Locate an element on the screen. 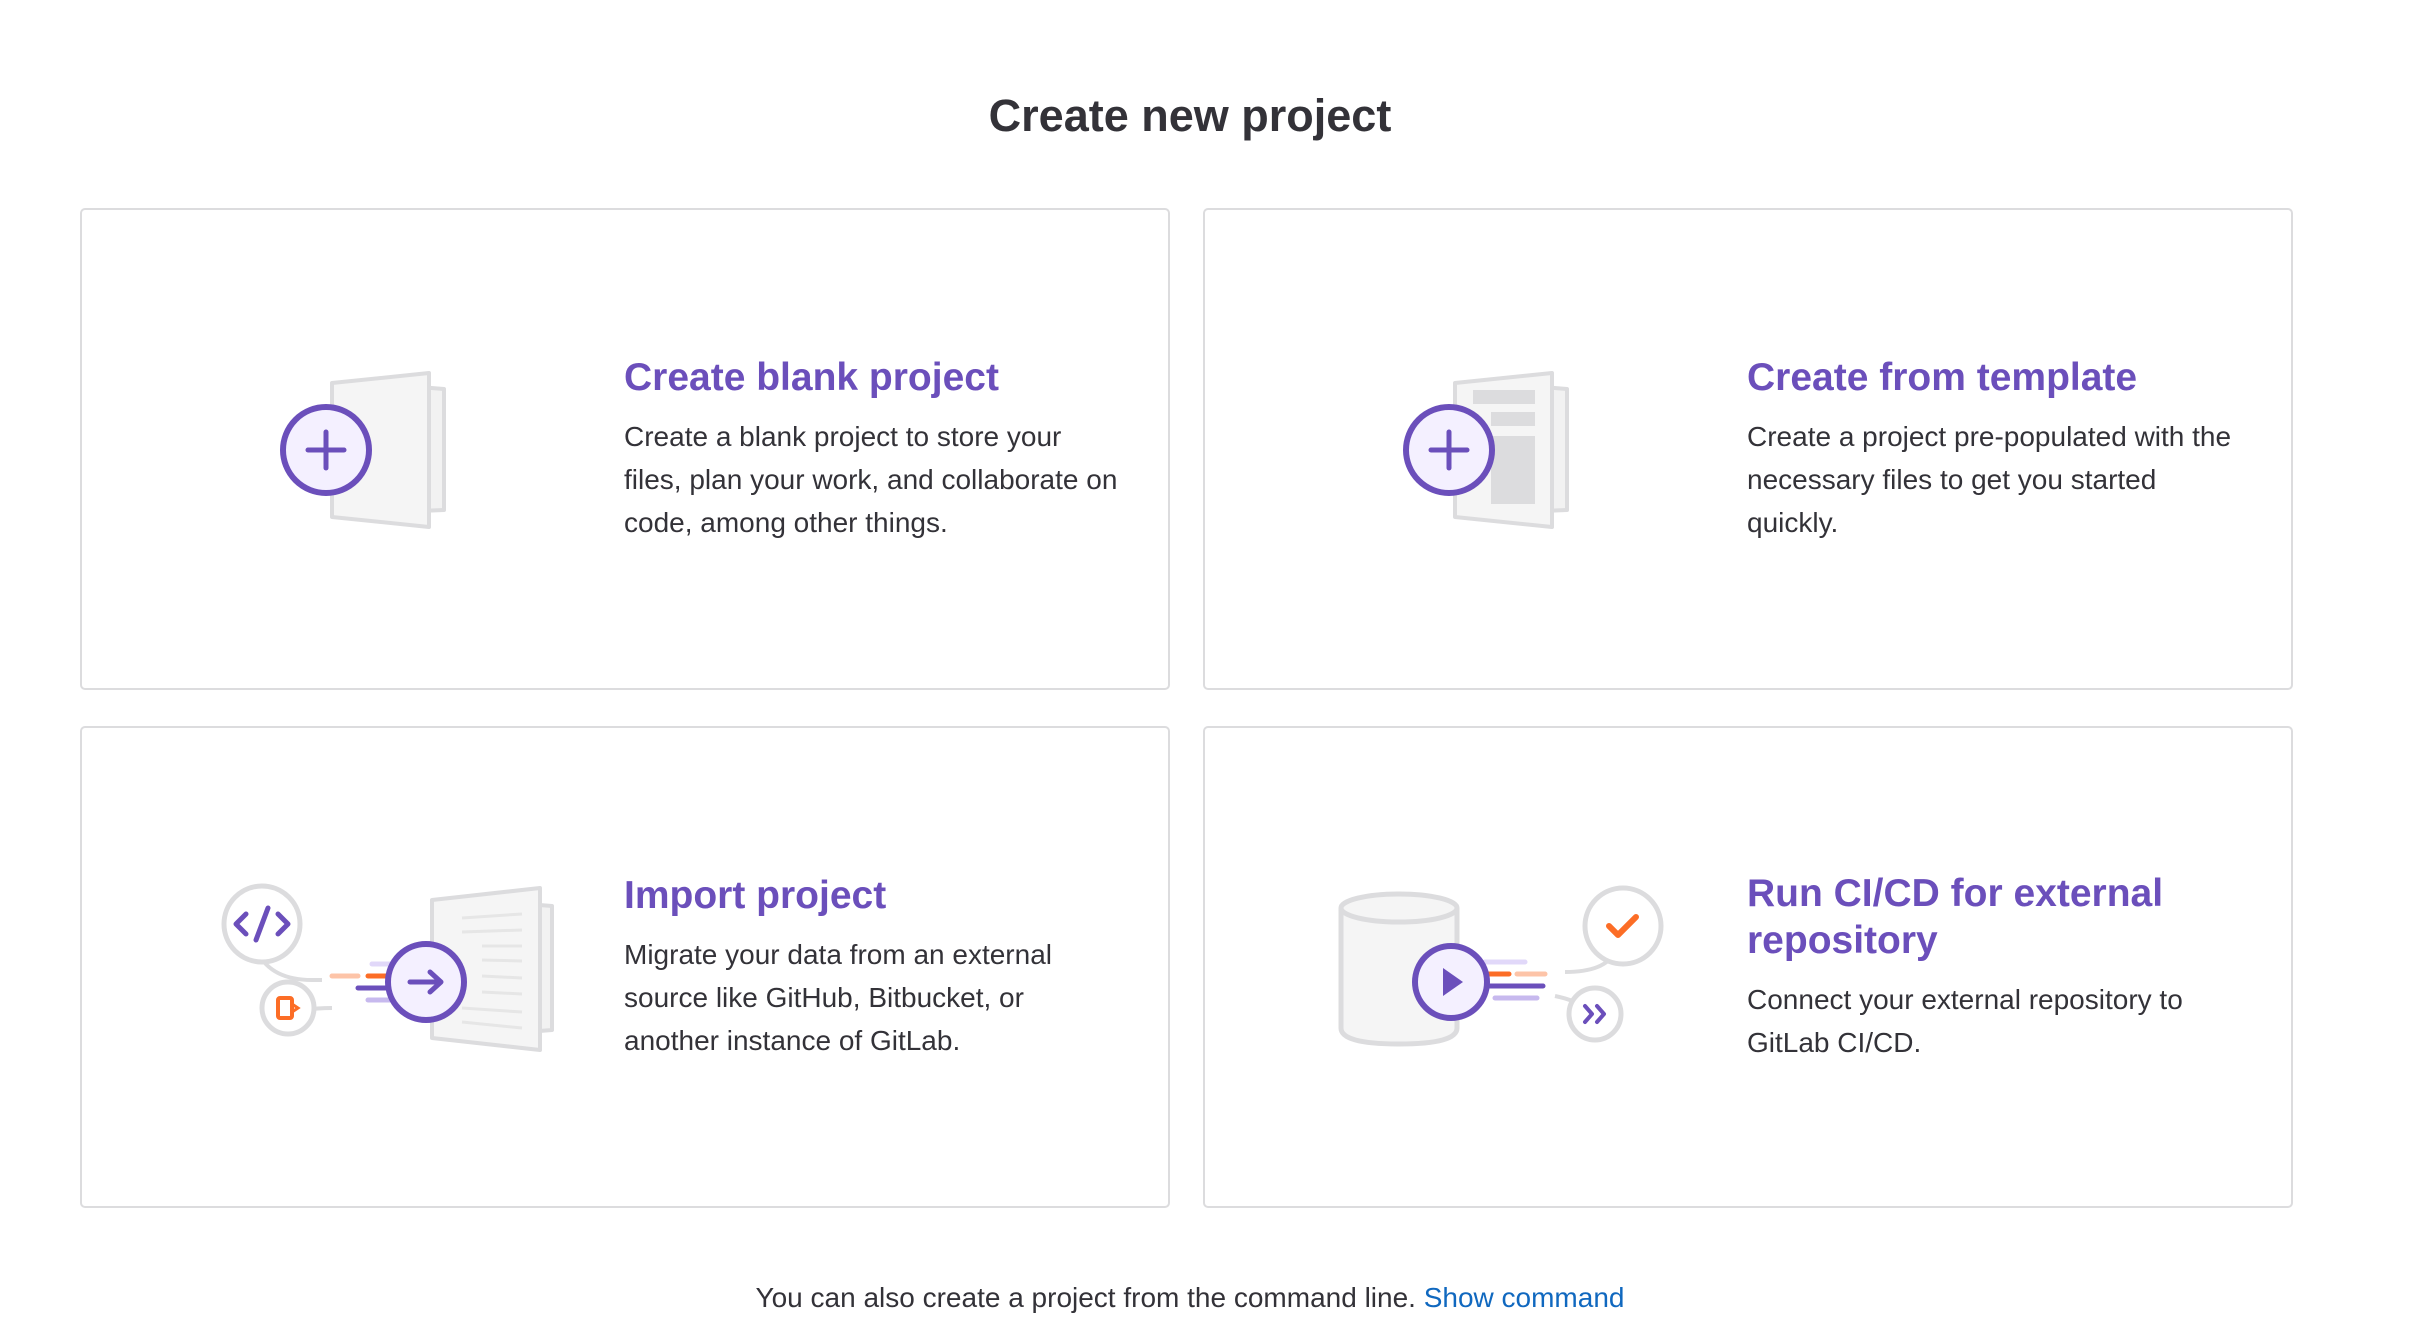 Image resolution: width=2416 pixels, height=1340 pixels. blank-project-icon is located at coordinates (363, 450).